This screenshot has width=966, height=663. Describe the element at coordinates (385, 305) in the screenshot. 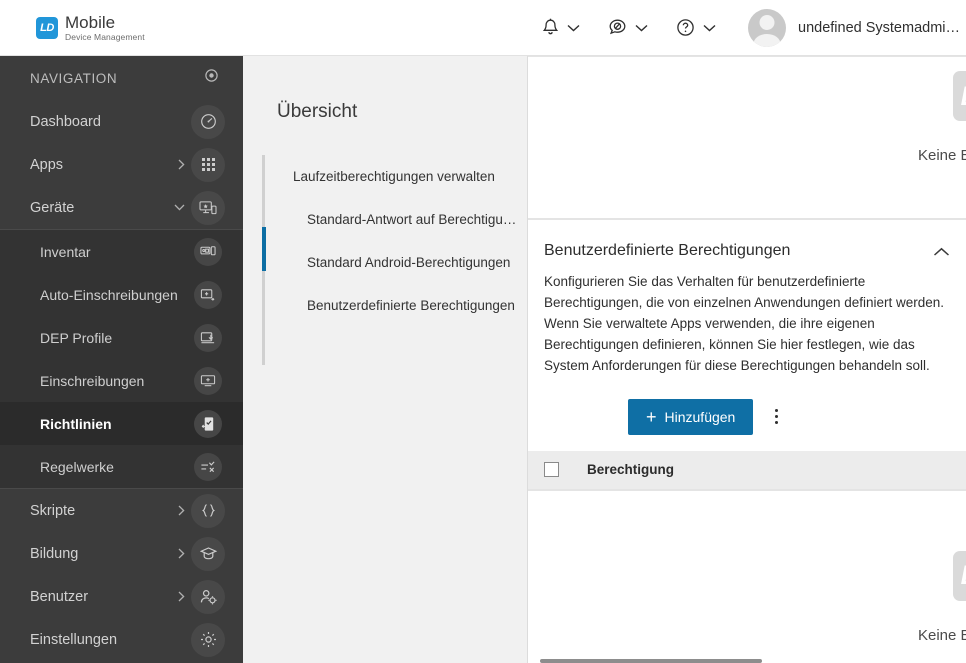

I see `toc-item-benutzerdefinierte: Benutzerdefinierte Berechtigungen` at that location.